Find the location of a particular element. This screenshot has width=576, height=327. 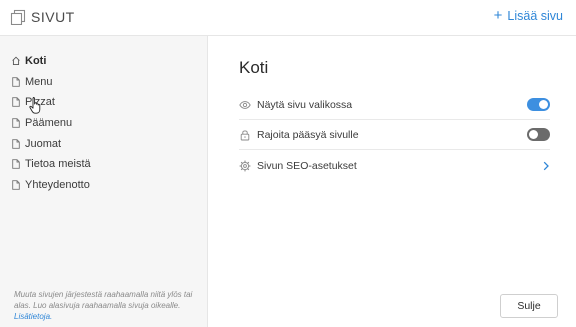

eye-icon is located at coordinates (245, 104).